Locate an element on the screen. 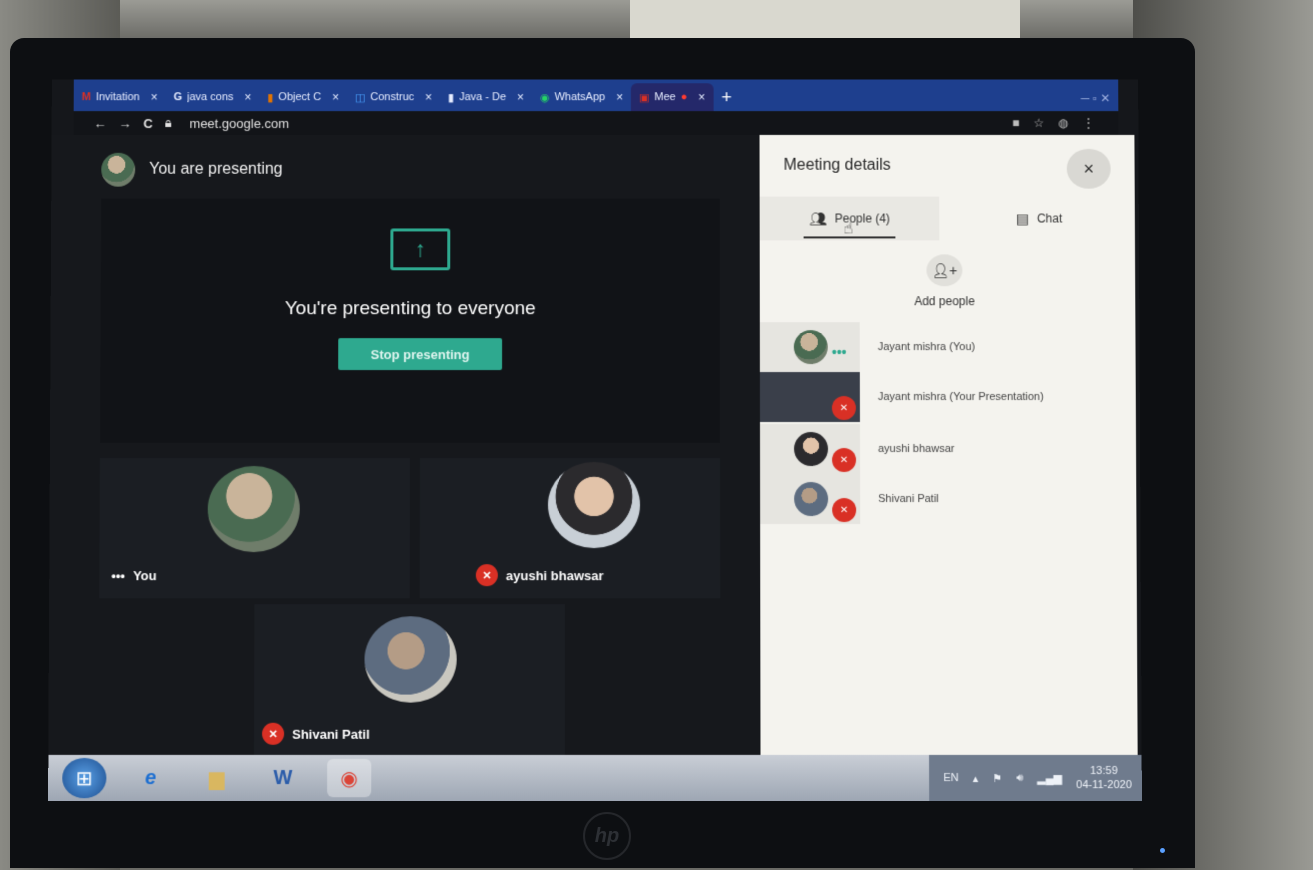 The image size is (1313, 870). page-icon: ▮ is located at coordinates (270, 97).